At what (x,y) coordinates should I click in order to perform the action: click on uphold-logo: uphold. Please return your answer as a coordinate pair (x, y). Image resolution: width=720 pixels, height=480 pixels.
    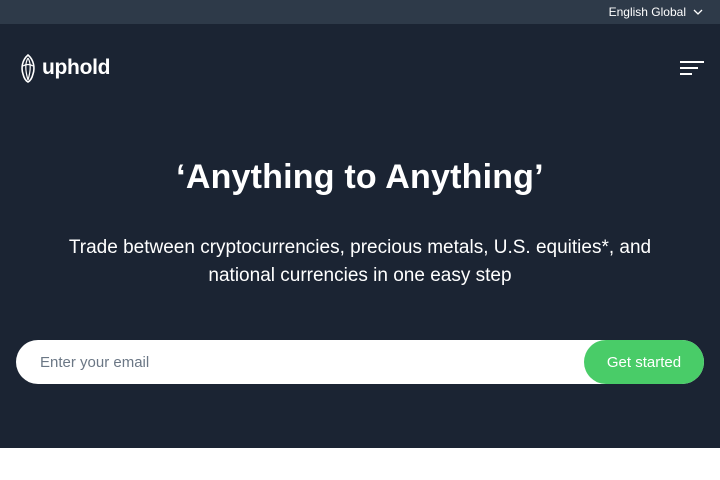
    Looking at the image, I should click on (63, 68).